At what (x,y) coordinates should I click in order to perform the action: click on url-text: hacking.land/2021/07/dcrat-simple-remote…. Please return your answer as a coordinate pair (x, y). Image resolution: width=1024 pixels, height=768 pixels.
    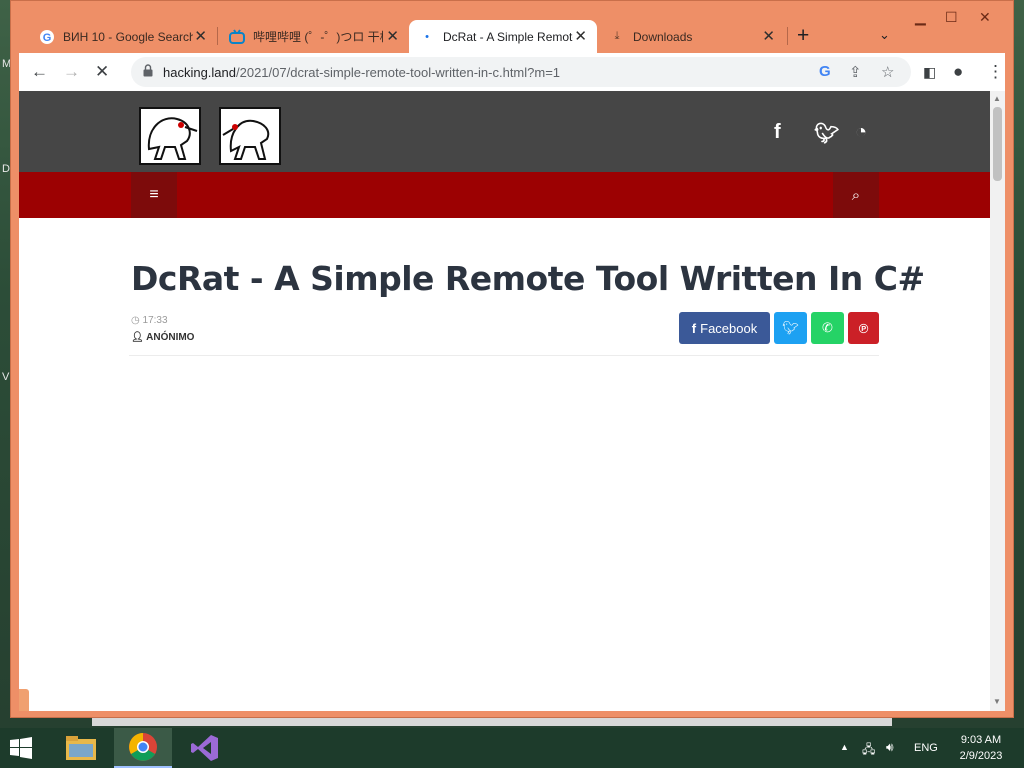
    Looking at the image, I should click on (361, 72).